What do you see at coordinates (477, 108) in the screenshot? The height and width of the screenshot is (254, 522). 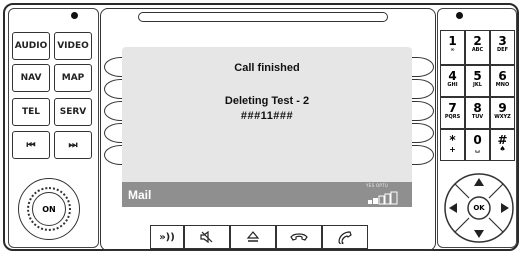 I see `key-number: 8` at bounding box center [477, 108].